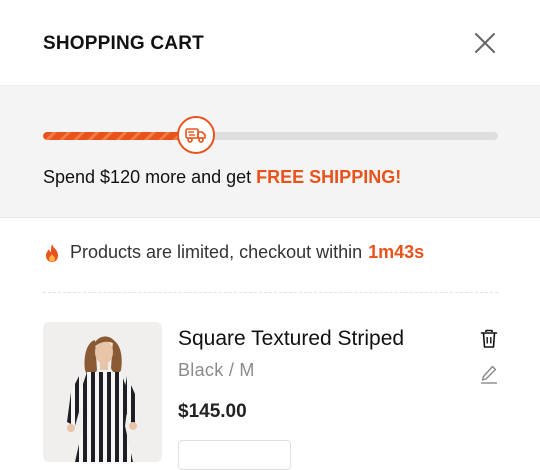 The height and width of the screenshot is (470, 540). What do you see at coordinates (216, 370) in the screenshot?
I see `product-variant: Black / M` at bounding box center [216, 370].